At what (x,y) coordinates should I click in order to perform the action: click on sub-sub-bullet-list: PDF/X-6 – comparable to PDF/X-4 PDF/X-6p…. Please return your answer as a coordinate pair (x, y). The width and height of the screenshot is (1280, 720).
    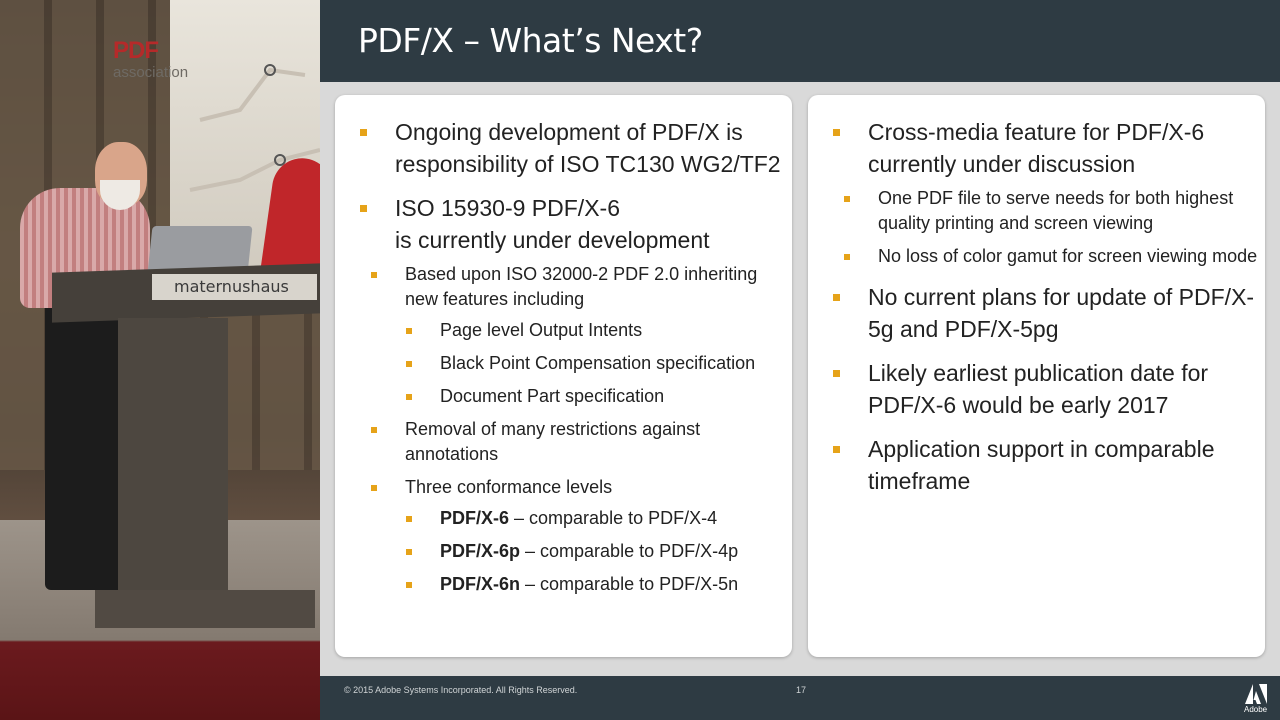
    Looking at the image, I should click on (581, 551).